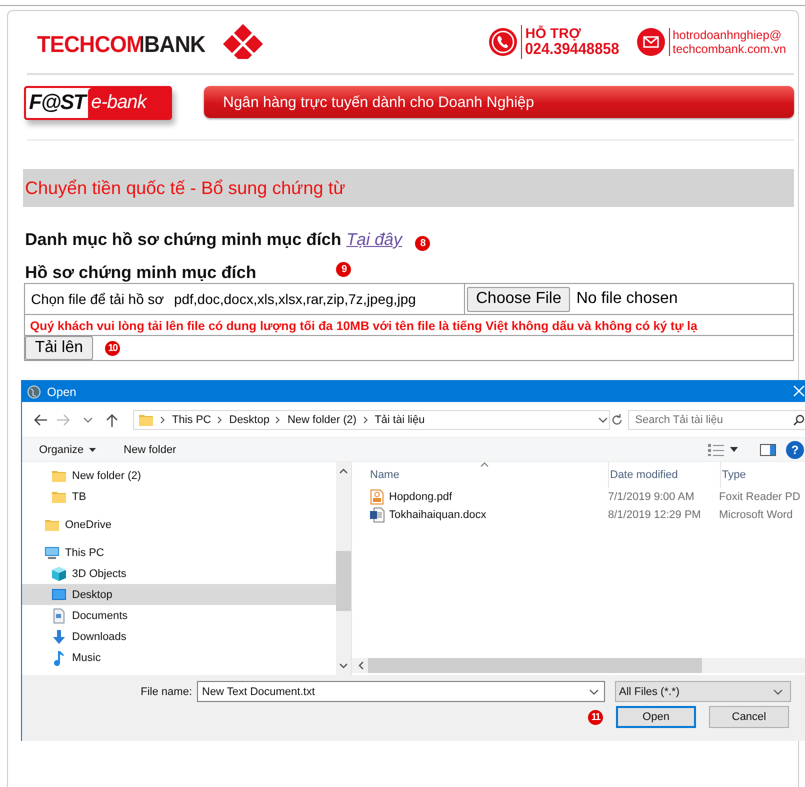 This screenshot has height=787, width=805. Describe the element at coordinates (665, 475) in the screenshot. I see `column-header: Date modified` at that location.